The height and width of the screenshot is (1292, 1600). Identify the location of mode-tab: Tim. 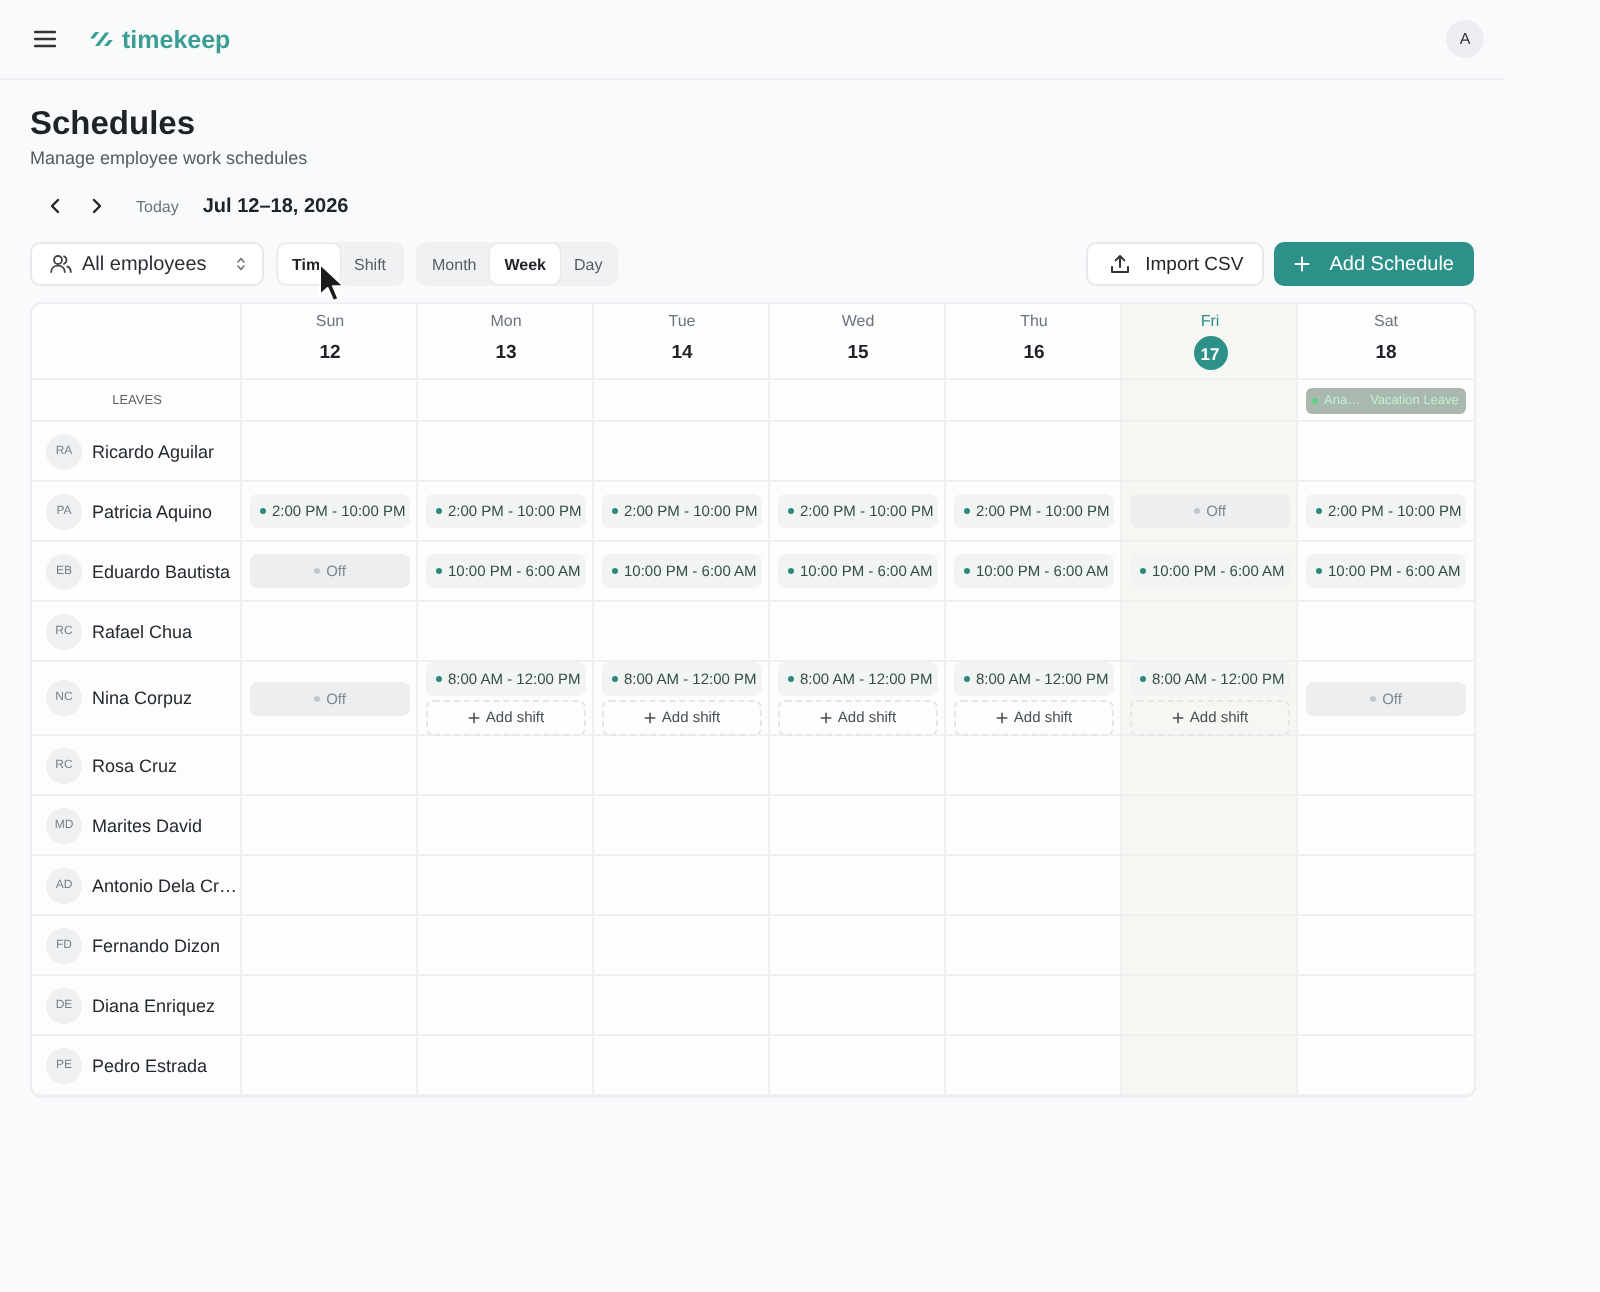
(309, 264).